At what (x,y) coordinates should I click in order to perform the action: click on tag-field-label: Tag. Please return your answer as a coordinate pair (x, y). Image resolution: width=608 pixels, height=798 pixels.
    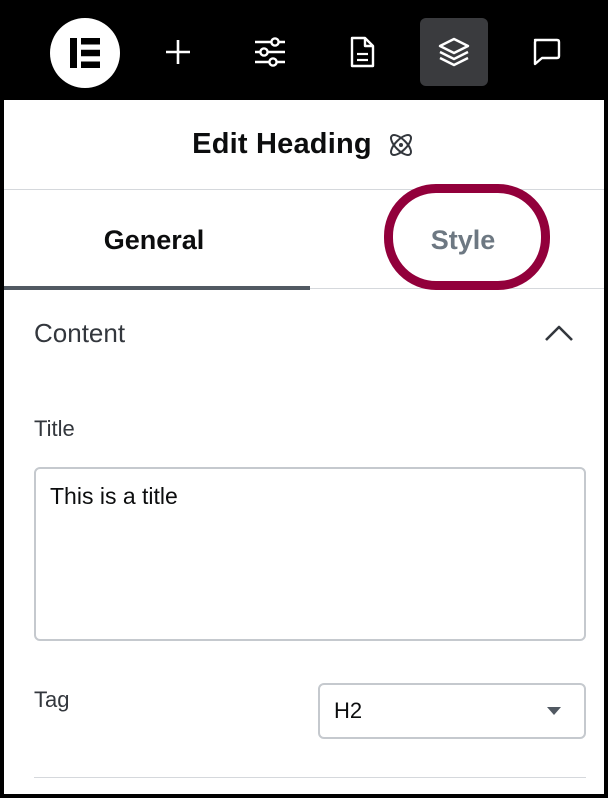
    Looking at the image, I should click on (52, 699).